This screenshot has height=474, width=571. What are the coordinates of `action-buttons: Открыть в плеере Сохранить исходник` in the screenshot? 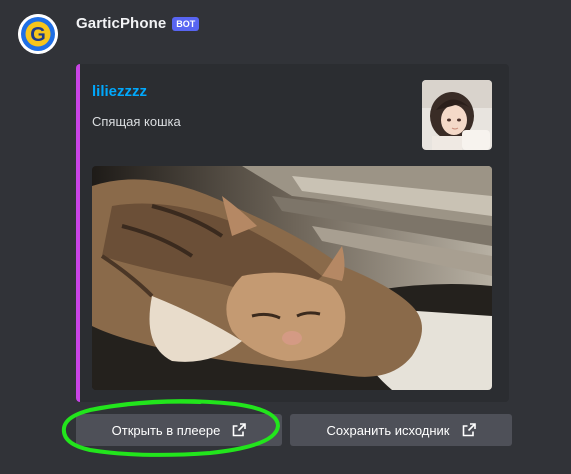 It's located at (294, 430).